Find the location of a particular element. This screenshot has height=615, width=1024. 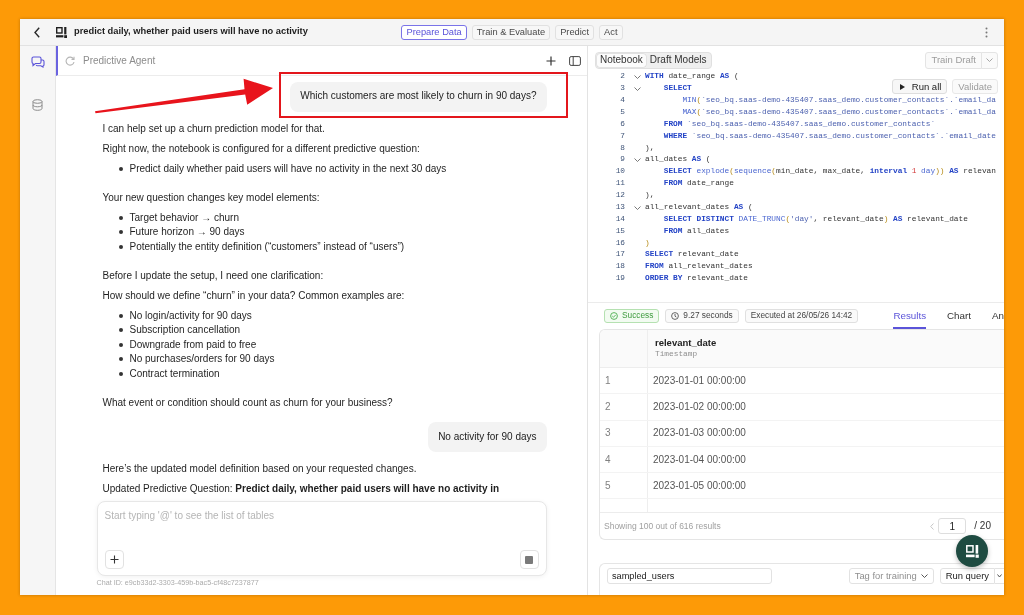

check-circle-icon is located at coordinates (614, 316).